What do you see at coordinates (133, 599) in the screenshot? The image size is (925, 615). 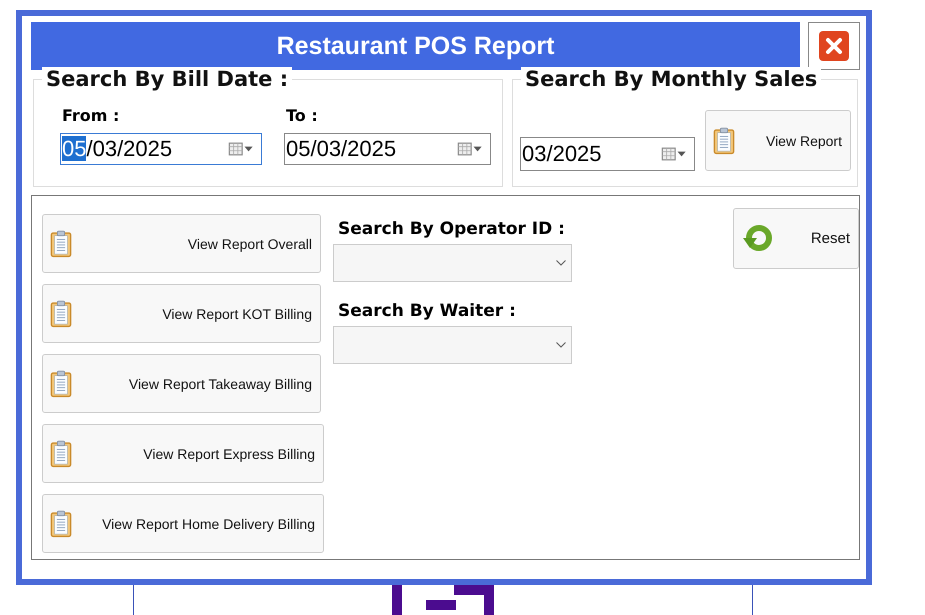 I see `divider` at bounding box center [133, 599].